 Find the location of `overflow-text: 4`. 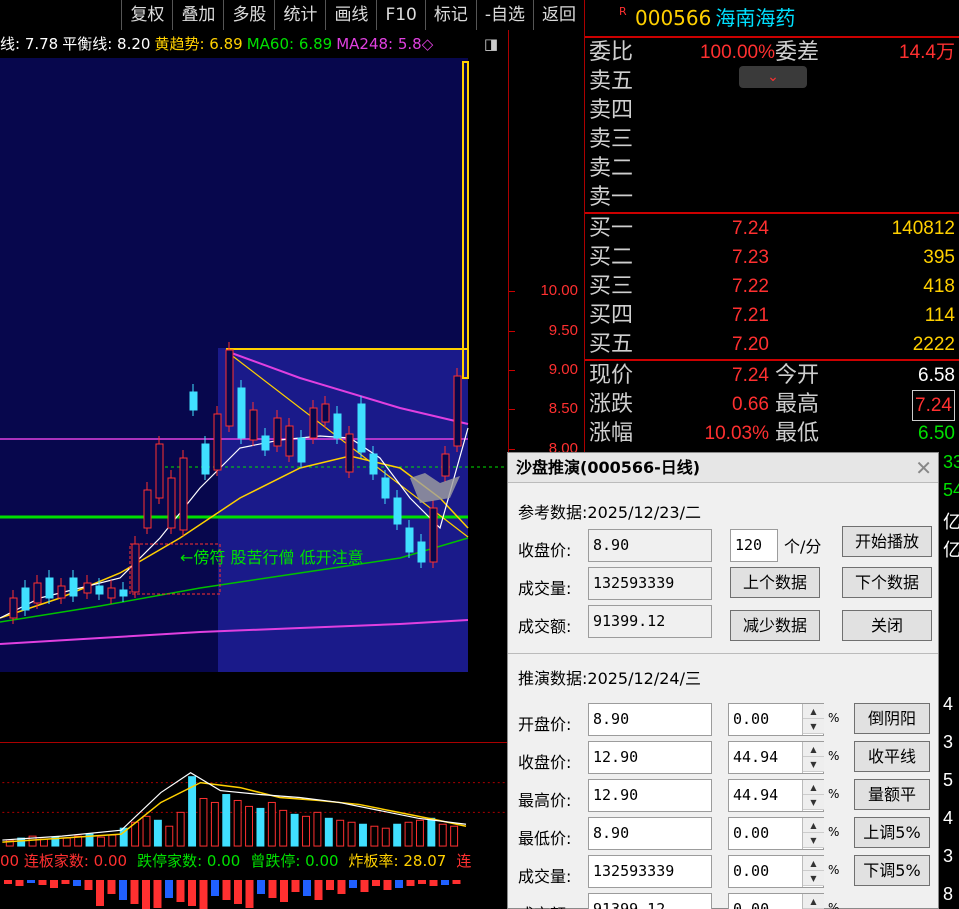

overflow-text: 4 is located at coordinates (948, 818).